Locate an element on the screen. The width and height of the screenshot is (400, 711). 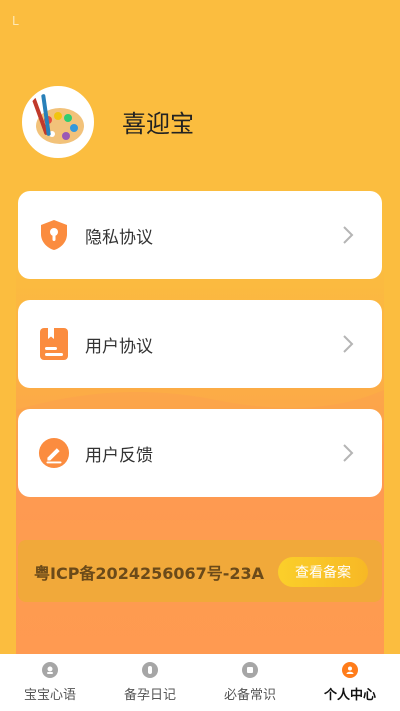
book-icon is located at coordinates (250, 670).